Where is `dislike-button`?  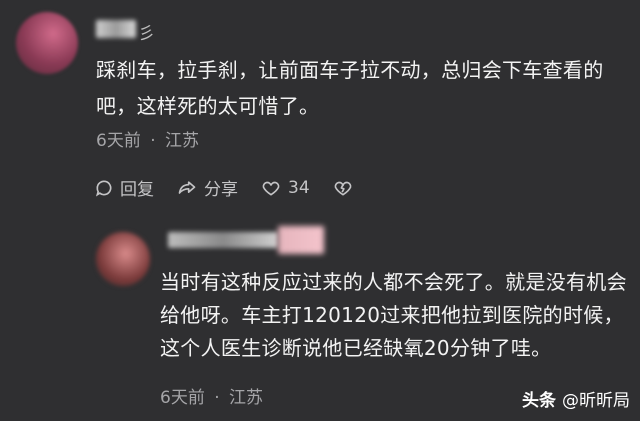 dislike-button is located at coordinates (346, 188).